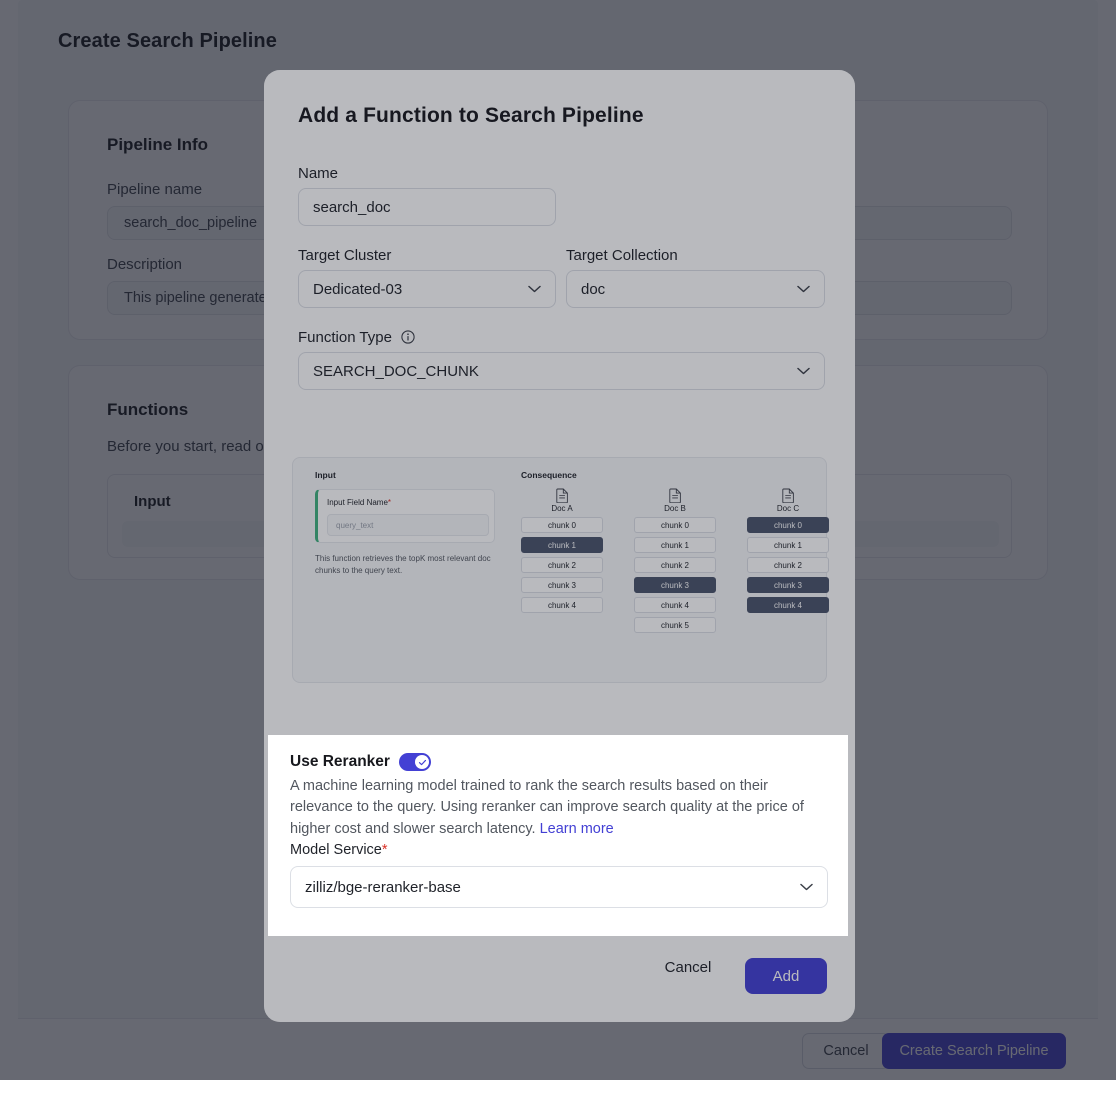  Describe the element at coordinates (325, 475) in the screenshot. I see `illustration-input-heading: Input` at that location.